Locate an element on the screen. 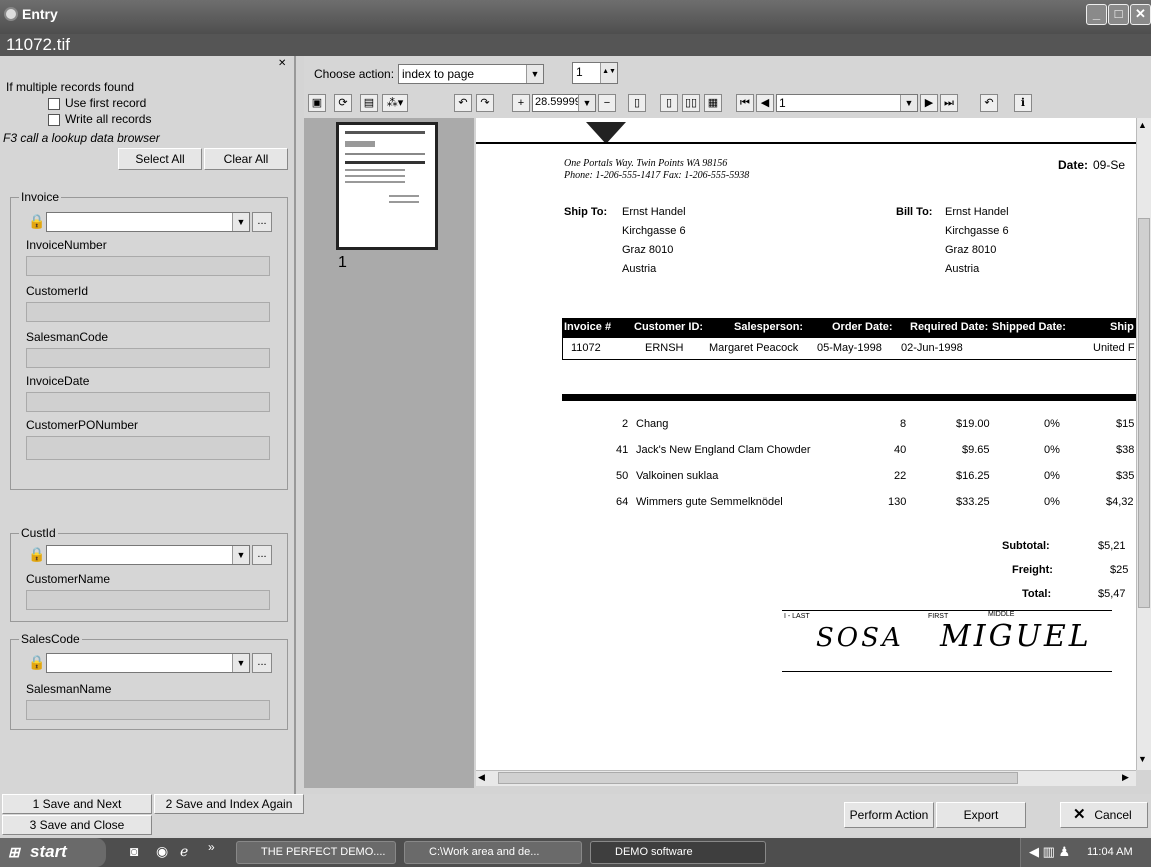 This screenshot has width=1151, height=867. clear-all-button: Clear All is located at coordinates (246, 159).